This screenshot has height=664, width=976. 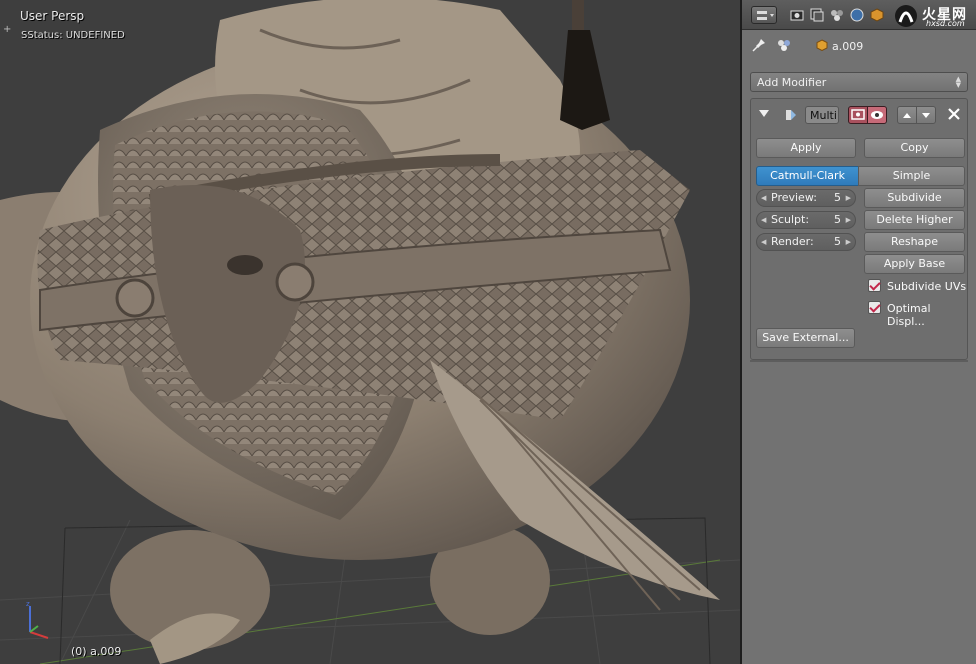 I want to click on dropdown-arrows-icon: ▲ ▼, so click(x=958, y=82).